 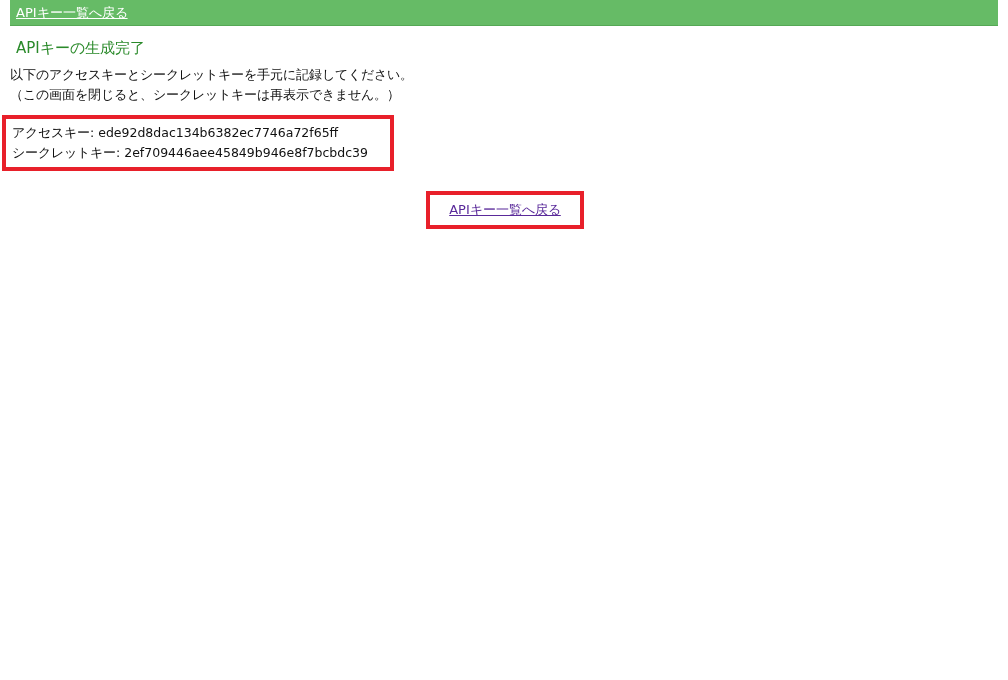 I want to click on key-text: シークレットキー: 2ef709446aee45849b946e8f7bcbdc39, so click(x=190, y=153).